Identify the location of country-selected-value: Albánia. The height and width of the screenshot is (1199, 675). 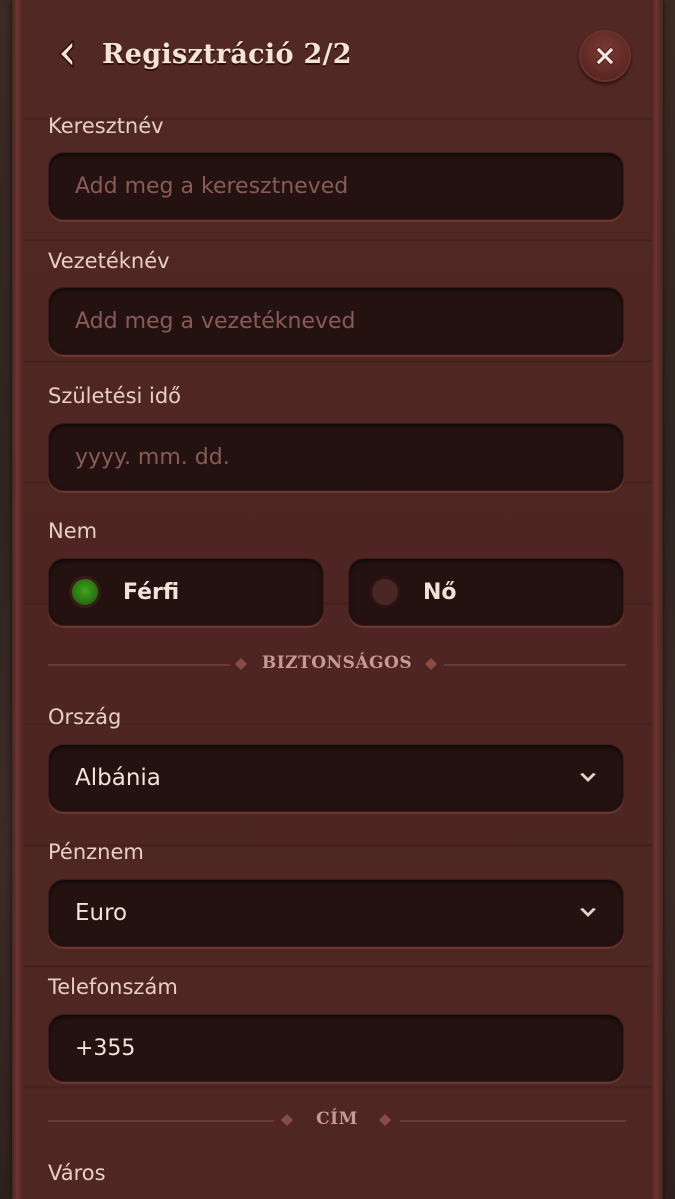
(118, 778).